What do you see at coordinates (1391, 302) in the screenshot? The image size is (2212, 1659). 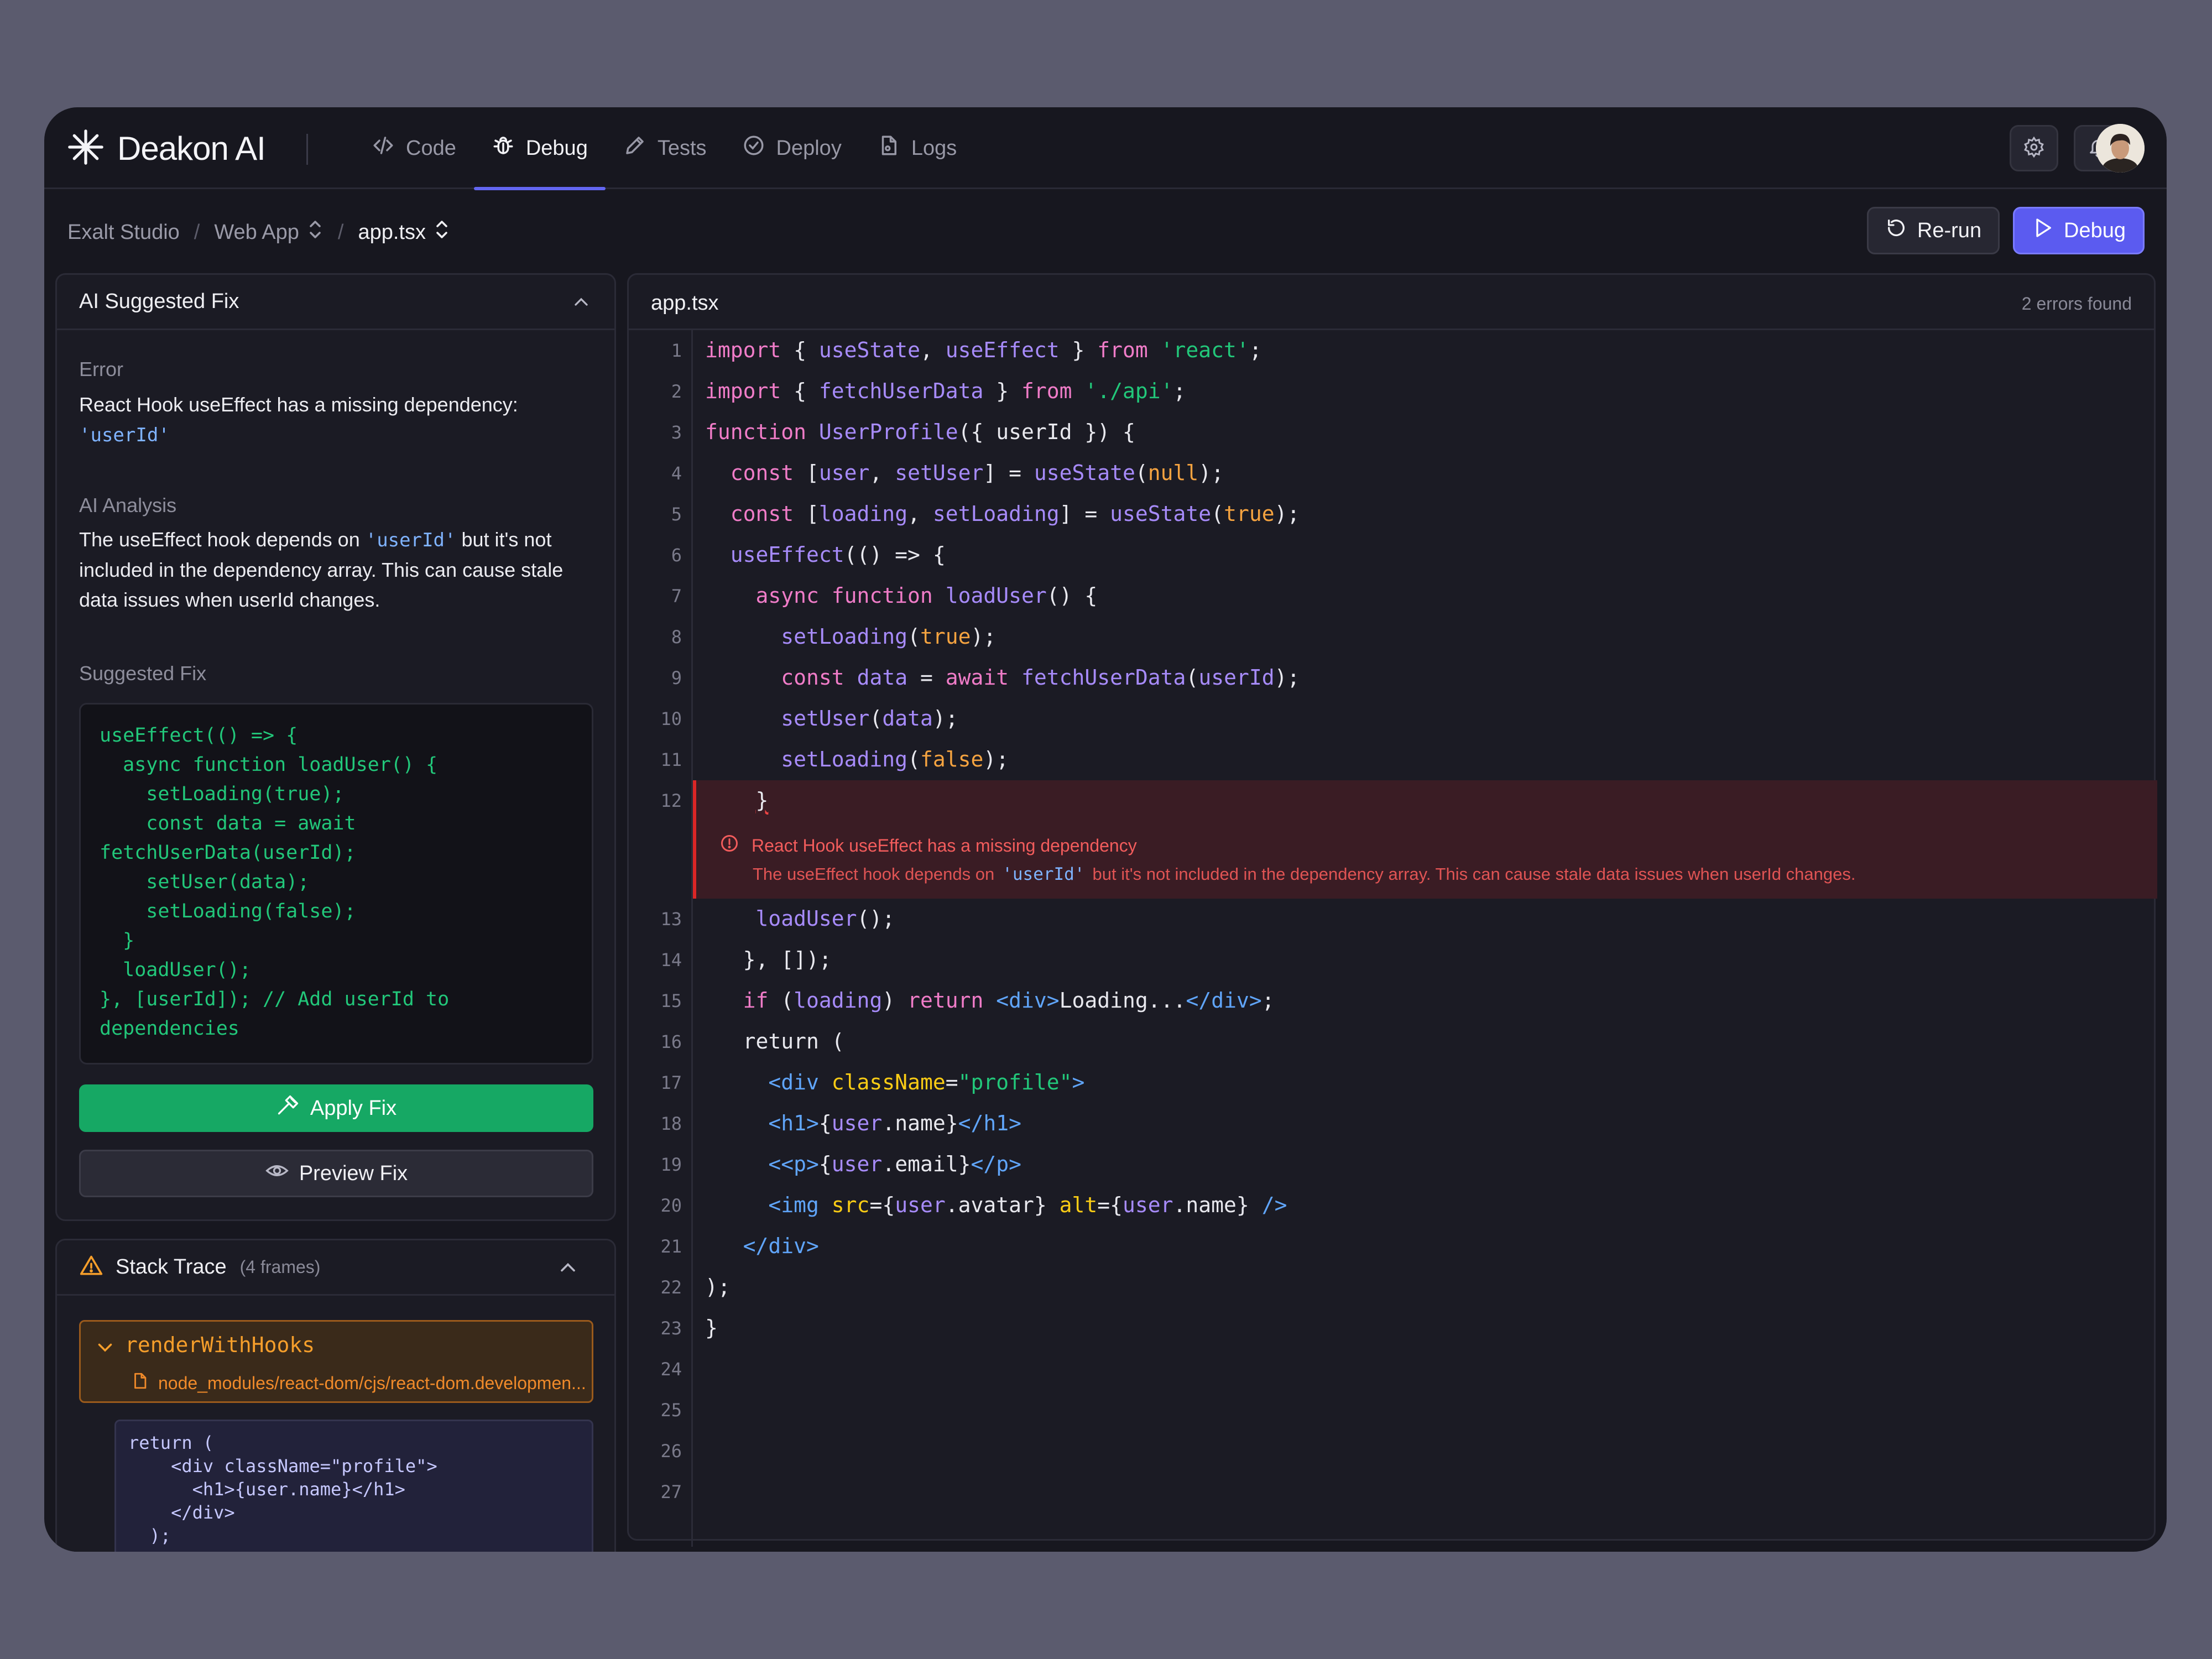 I see `editor-header: app.tsx 2 errors found` at bounding box center [1391, 302].